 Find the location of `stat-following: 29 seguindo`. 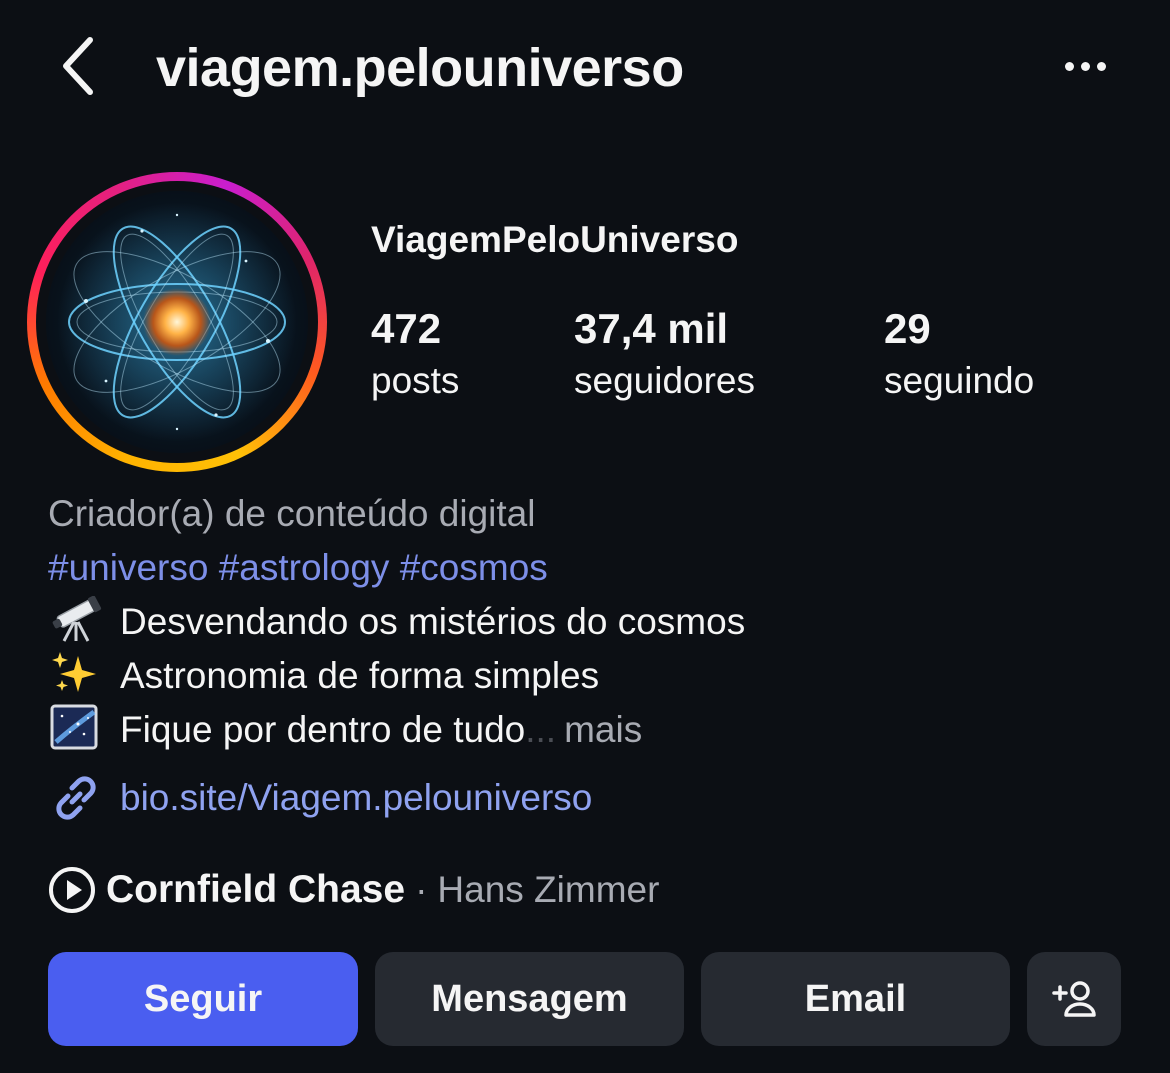

stat-following: 29 seguindo is located at coordinates (959, 354).